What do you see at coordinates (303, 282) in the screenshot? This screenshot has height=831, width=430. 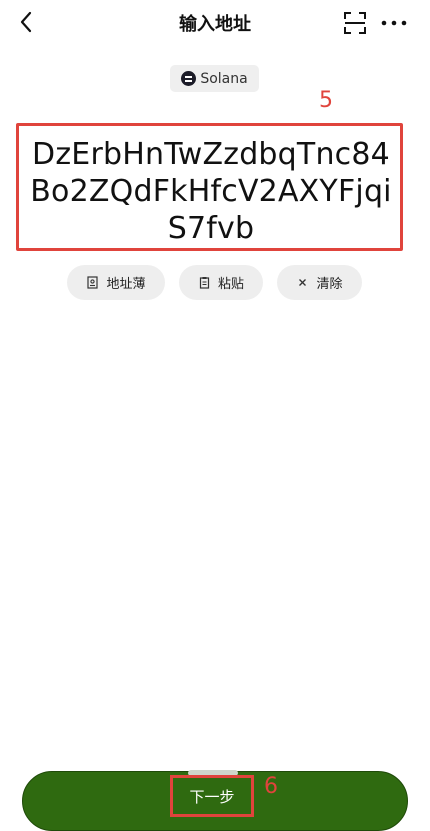 I see `close-icon` at bounding box center [303, 282].